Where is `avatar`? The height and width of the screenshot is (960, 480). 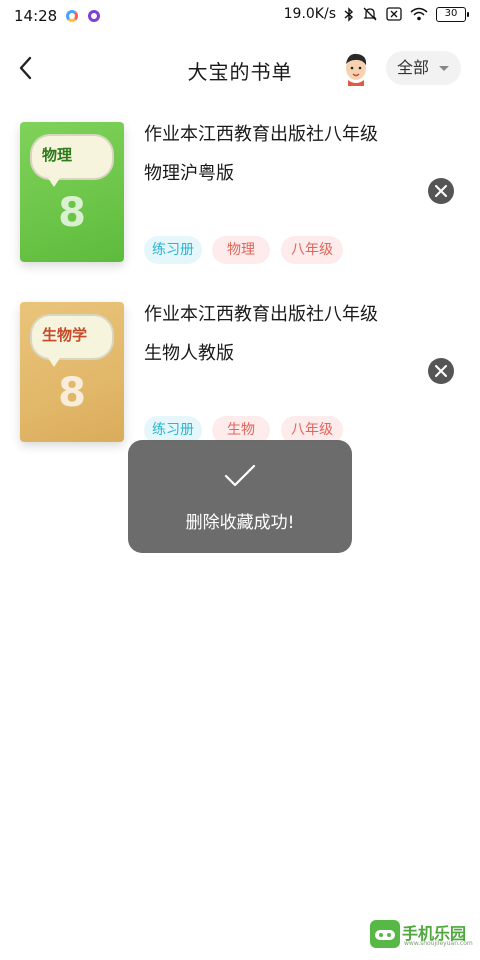
avatar is located at coordinates (356, 68).